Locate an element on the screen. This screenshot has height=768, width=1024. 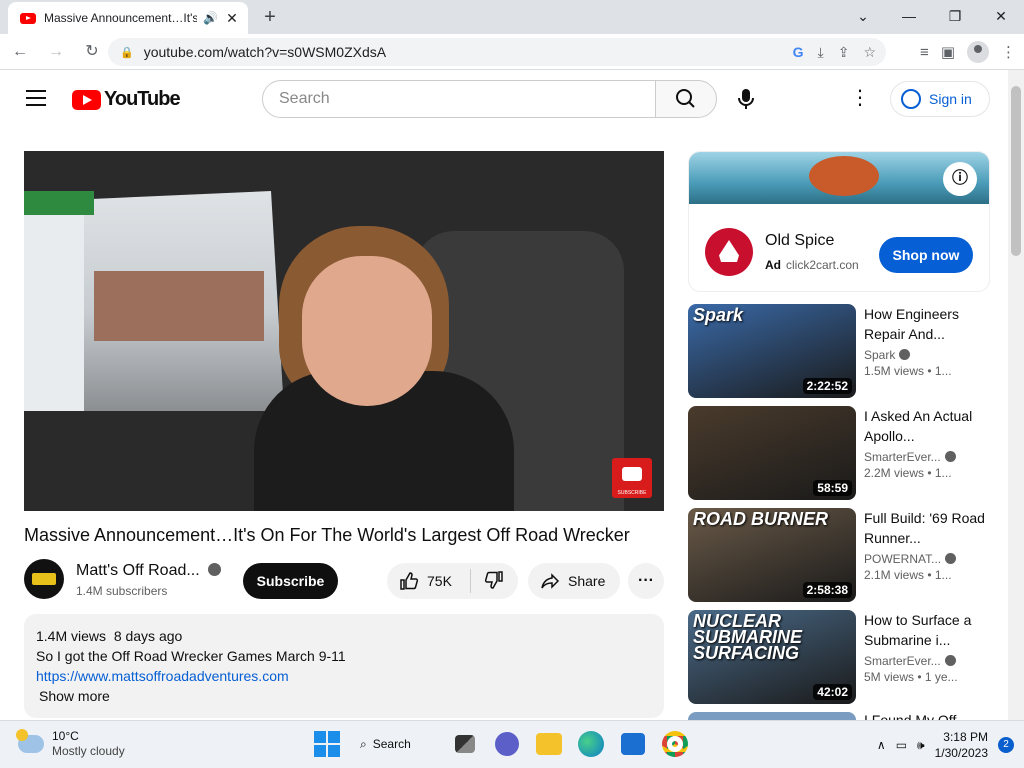
side-panel-icon: ▣ is located at coordinates (948, 52).